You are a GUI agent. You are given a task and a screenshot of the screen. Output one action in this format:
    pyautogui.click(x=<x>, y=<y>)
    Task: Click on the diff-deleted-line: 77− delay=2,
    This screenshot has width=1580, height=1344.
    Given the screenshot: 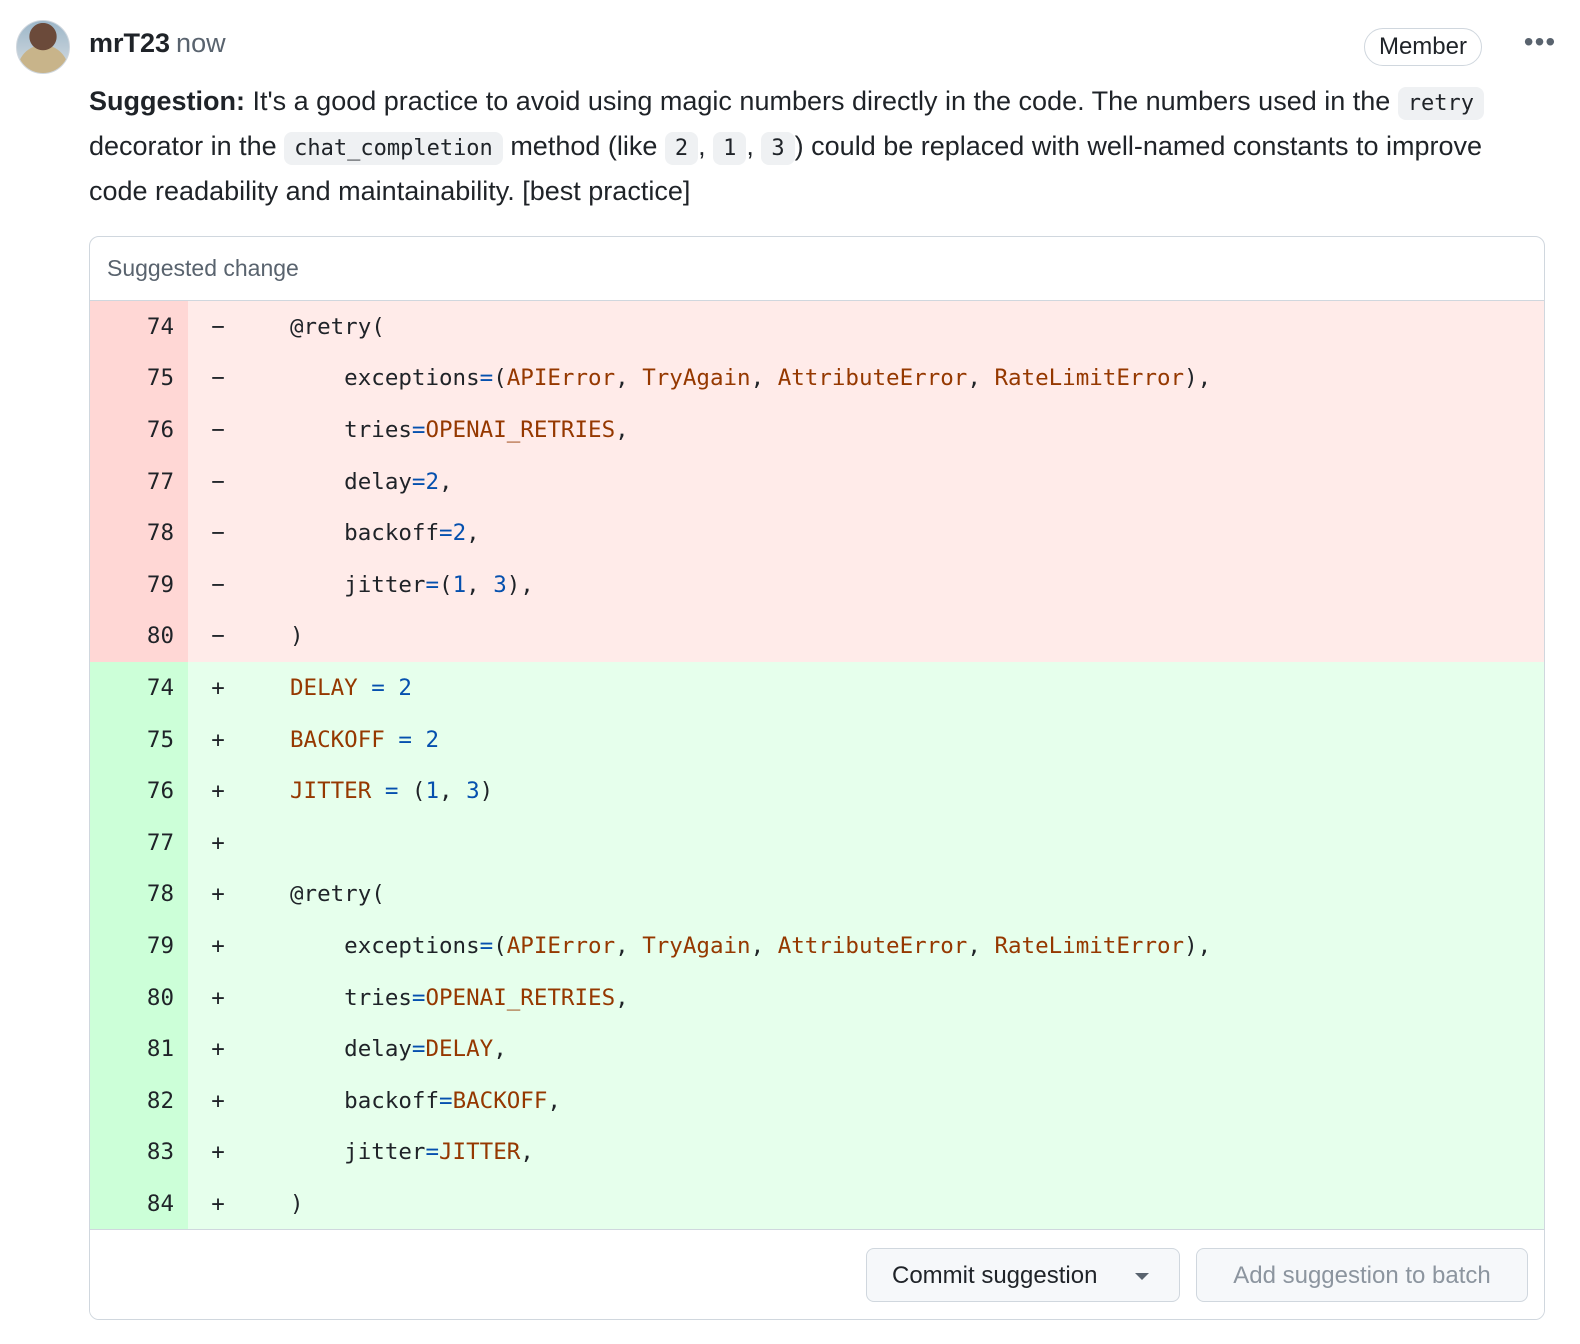 What is the action you would take?
    pyautogui.click(x=817, y=481)
    